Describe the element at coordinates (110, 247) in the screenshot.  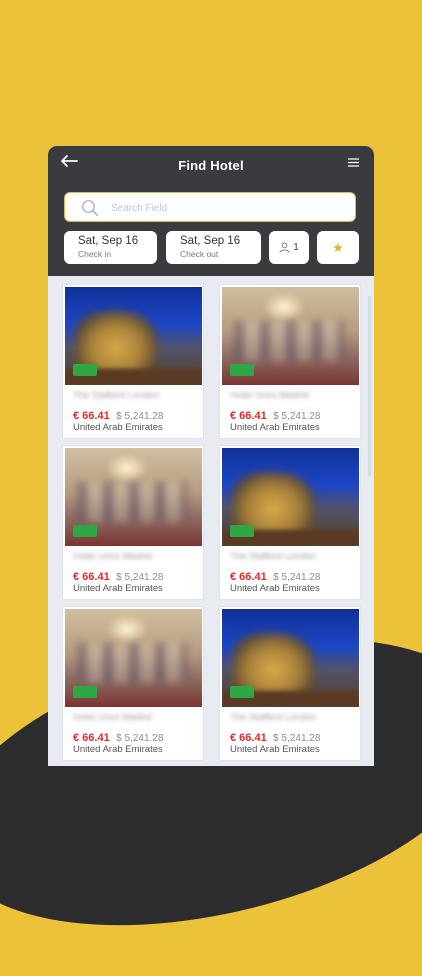
I see `check-in-button: Sat, Sep 16 Check in` at that location.